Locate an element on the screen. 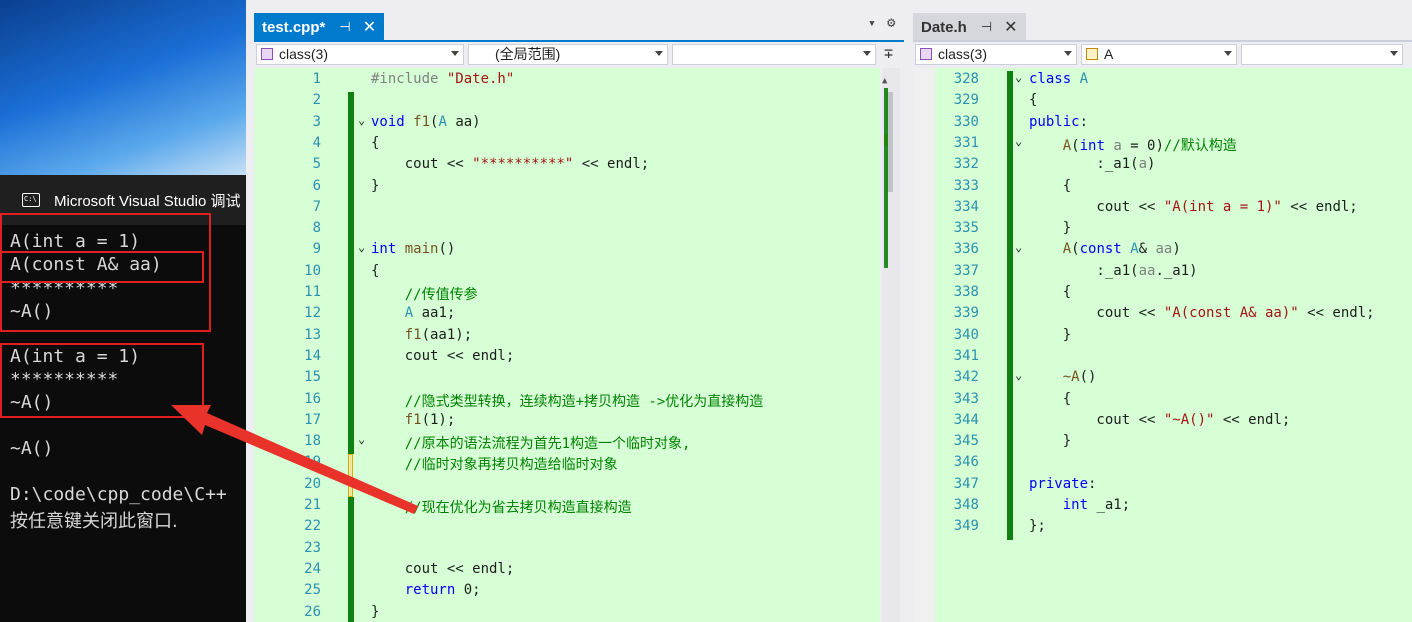  gear-icon: ⚙ is located at coordinates (891, 23).